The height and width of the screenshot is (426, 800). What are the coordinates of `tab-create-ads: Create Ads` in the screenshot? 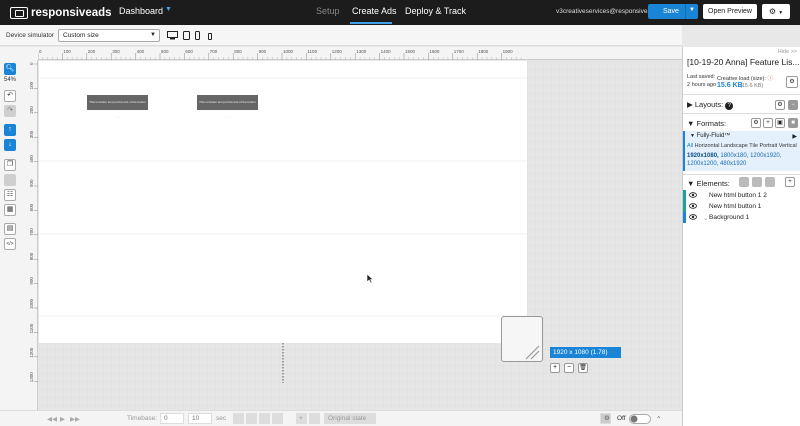 It's located at (374, 11).